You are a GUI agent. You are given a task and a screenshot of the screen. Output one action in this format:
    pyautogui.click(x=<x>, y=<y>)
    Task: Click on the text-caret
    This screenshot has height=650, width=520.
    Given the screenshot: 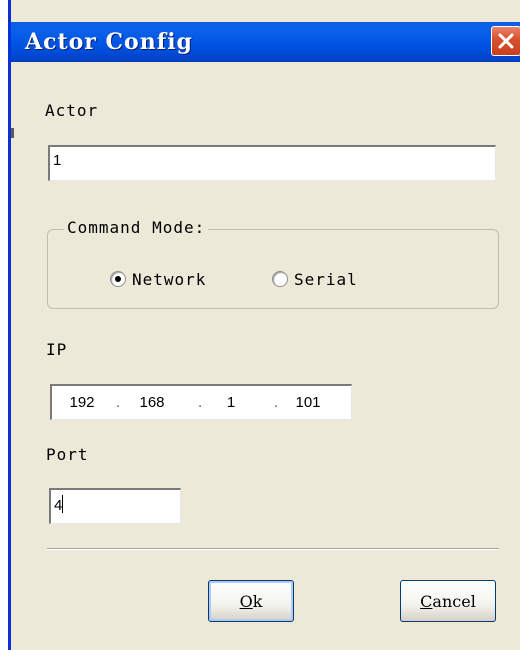 What is the action you would take?
    pyautogui.click(x=63, y=504)
    